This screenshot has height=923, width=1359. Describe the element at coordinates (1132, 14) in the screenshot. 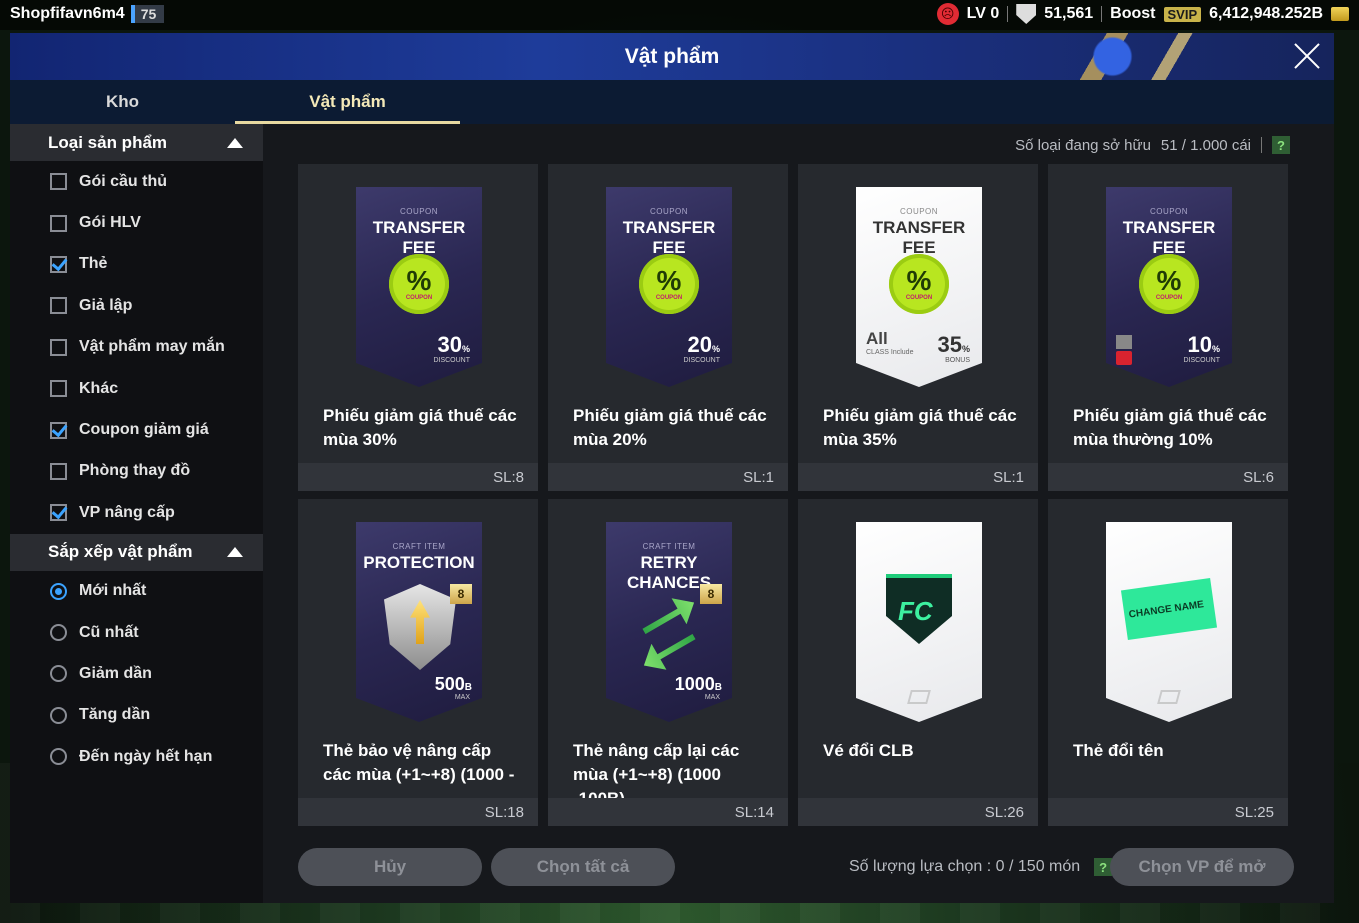

I see `boost-label: Boost` at that location.